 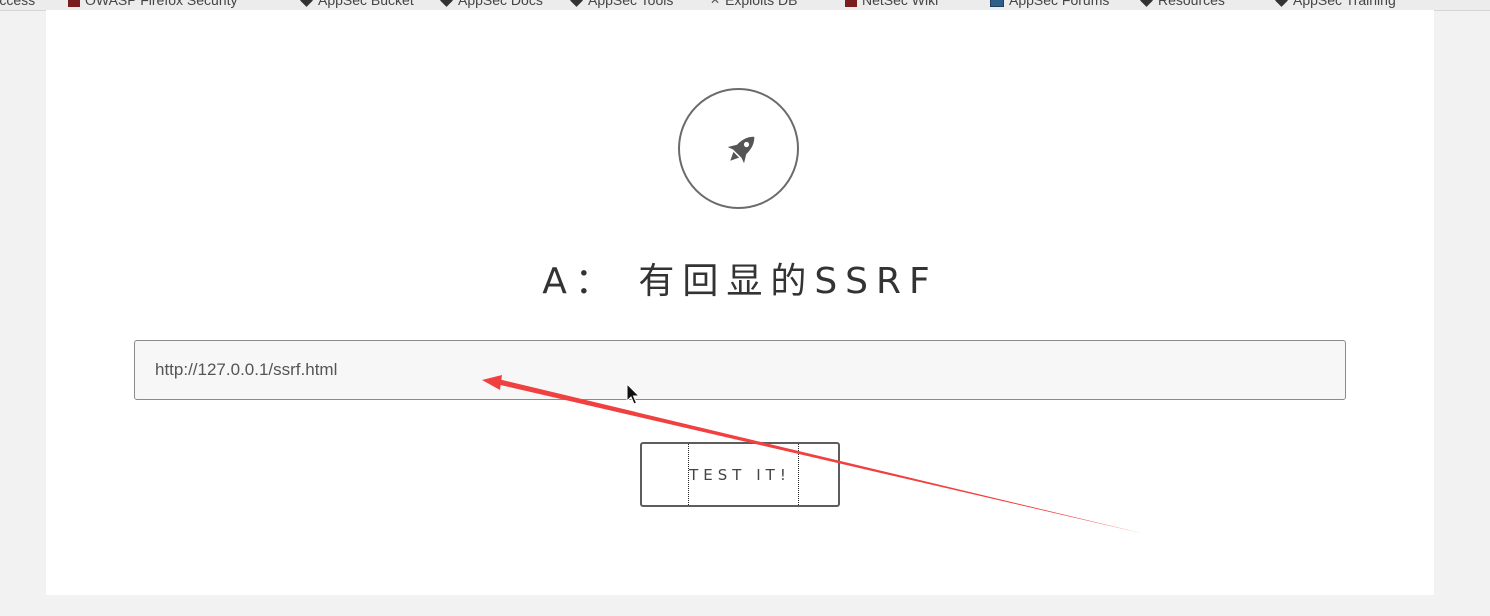 I want to click on rocket-icon, so click(x=741, y=150).